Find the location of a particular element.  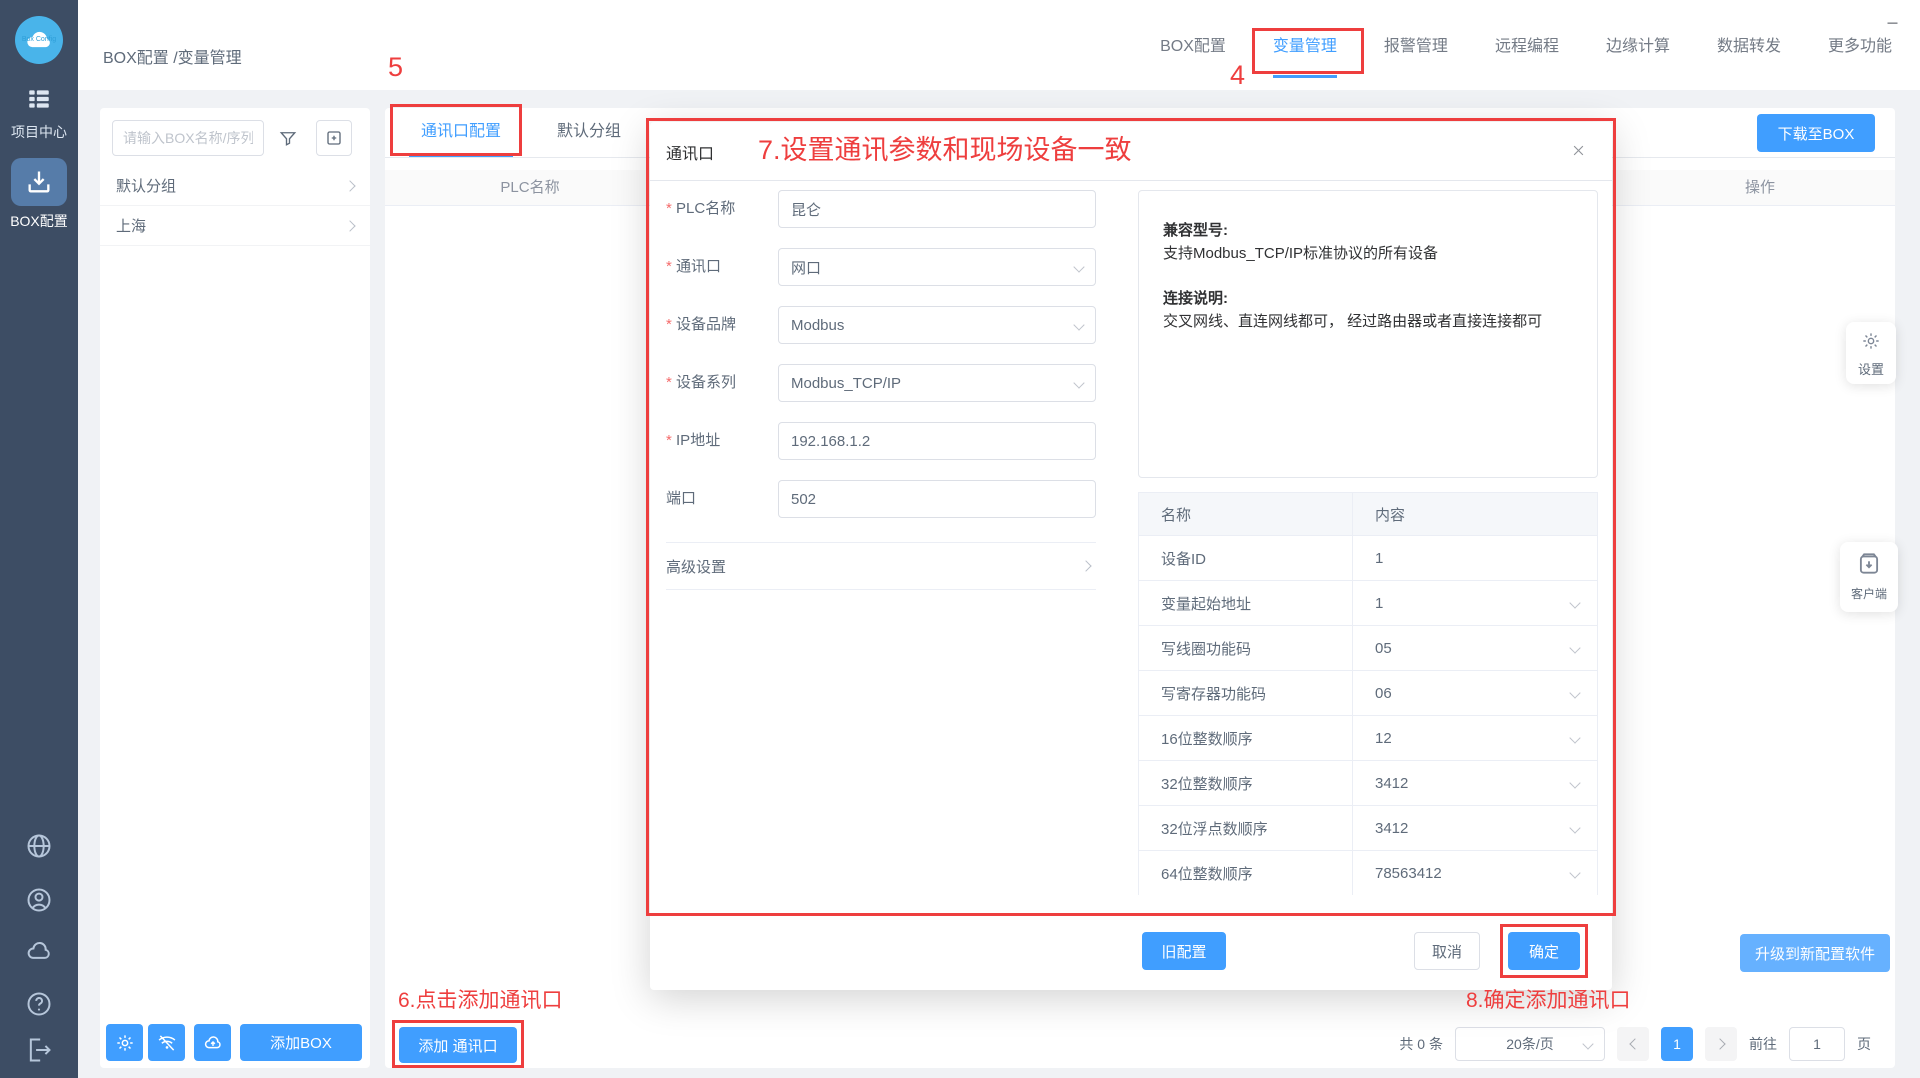

box-list-panel: 默认分组 上海 添加BOX is located at coordinates (235, 588).